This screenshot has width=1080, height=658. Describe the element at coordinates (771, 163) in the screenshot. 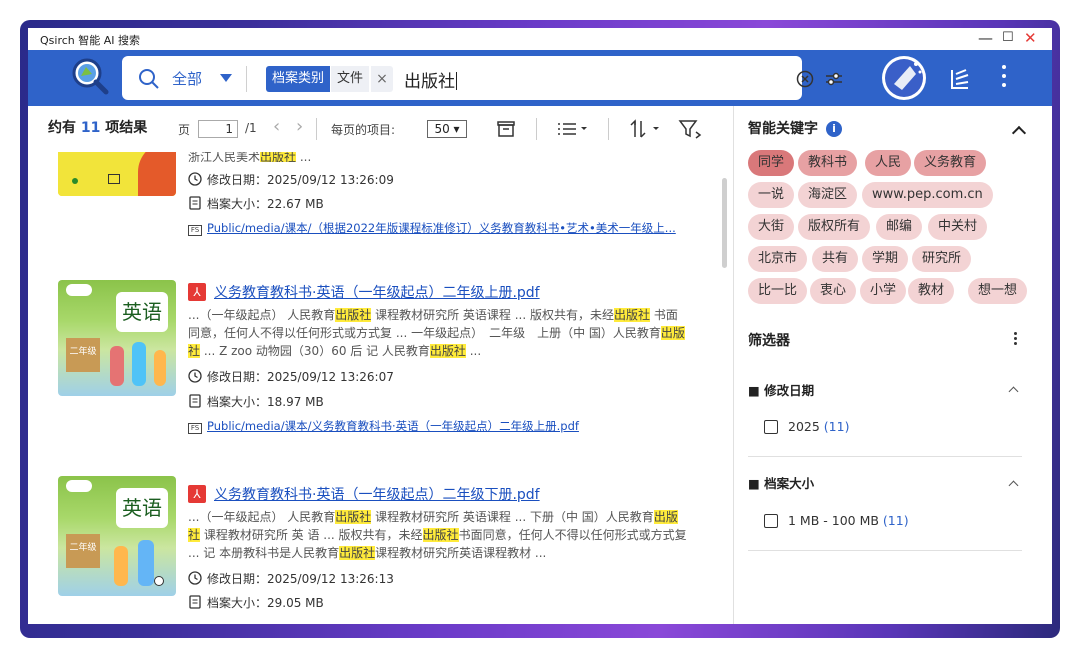

I see `keyword-tag: 同学` at that location.